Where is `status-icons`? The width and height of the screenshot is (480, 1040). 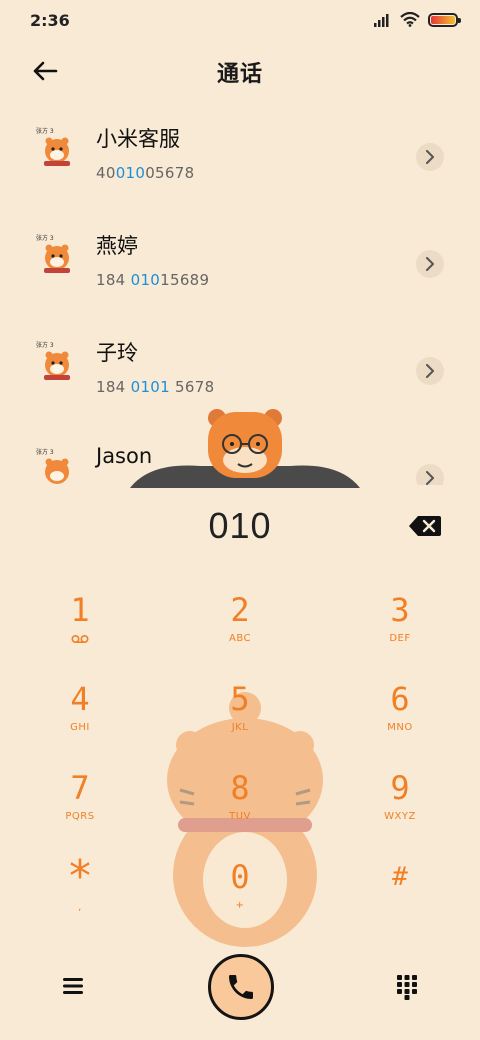 status-icons is located at coordinates (417, 19).